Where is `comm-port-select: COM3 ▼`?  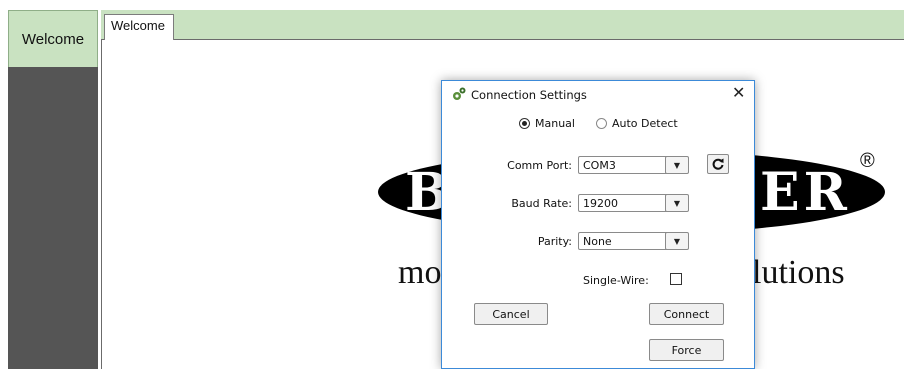 comm-port-select: COM3 ▼ is located at coordinates (633, 165).